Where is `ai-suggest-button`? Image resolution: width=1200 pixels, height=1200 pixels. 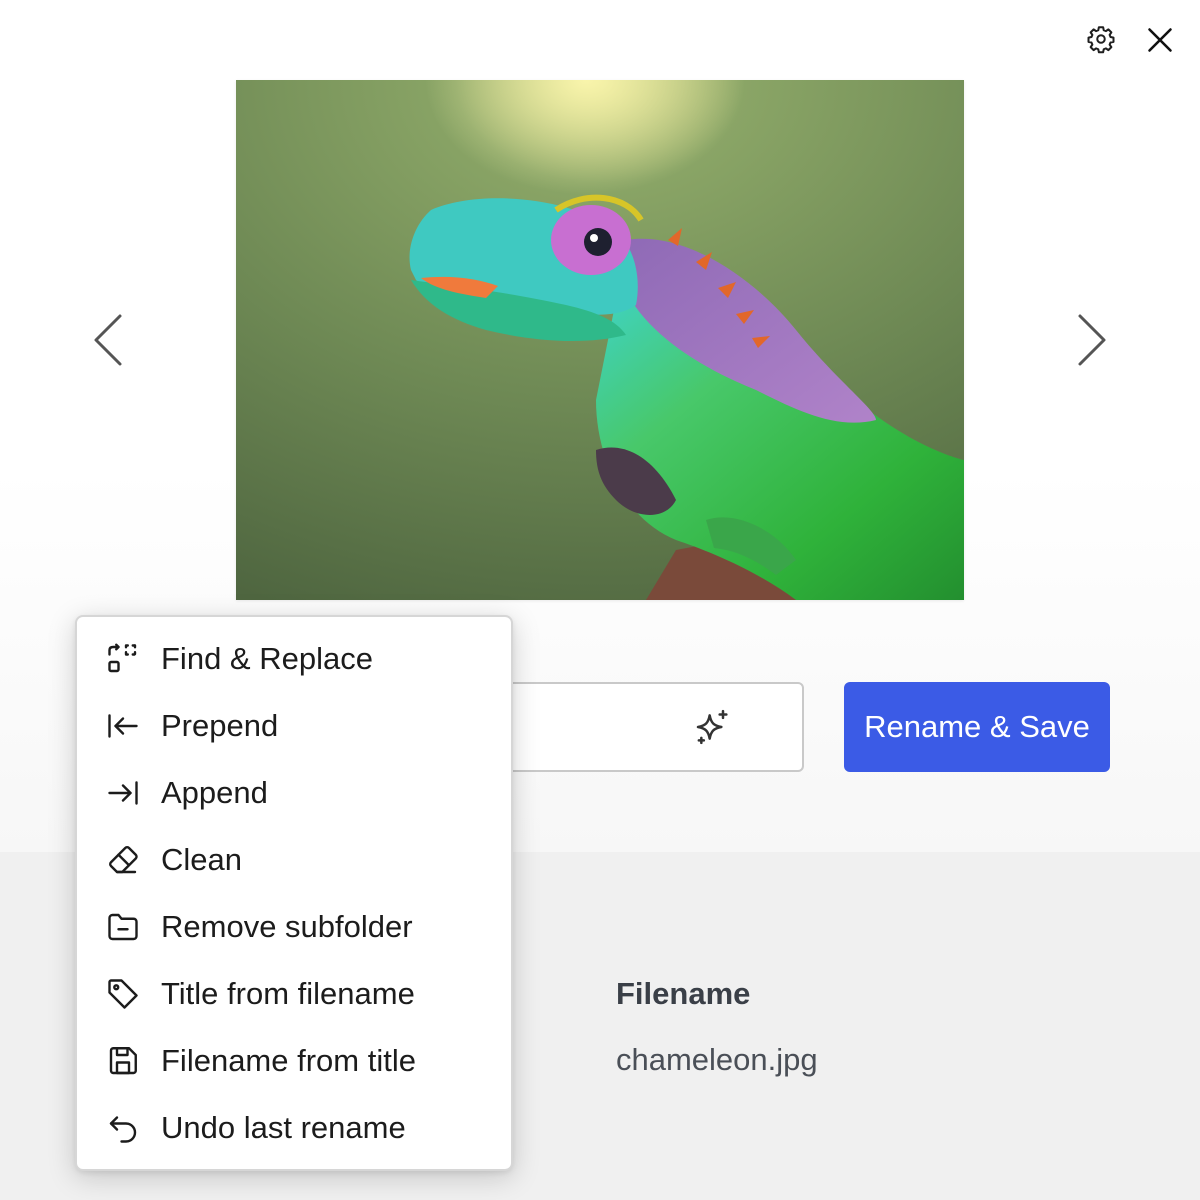 ai-suggest-button is located at coordinates (713, 727).